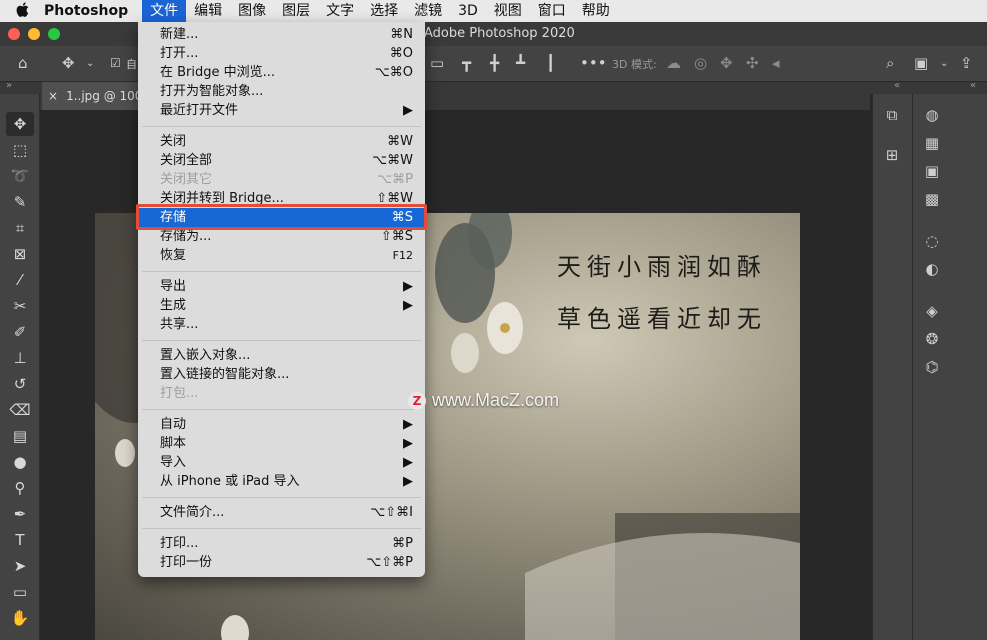  I want to click on close-window-button, so click(14, 34).